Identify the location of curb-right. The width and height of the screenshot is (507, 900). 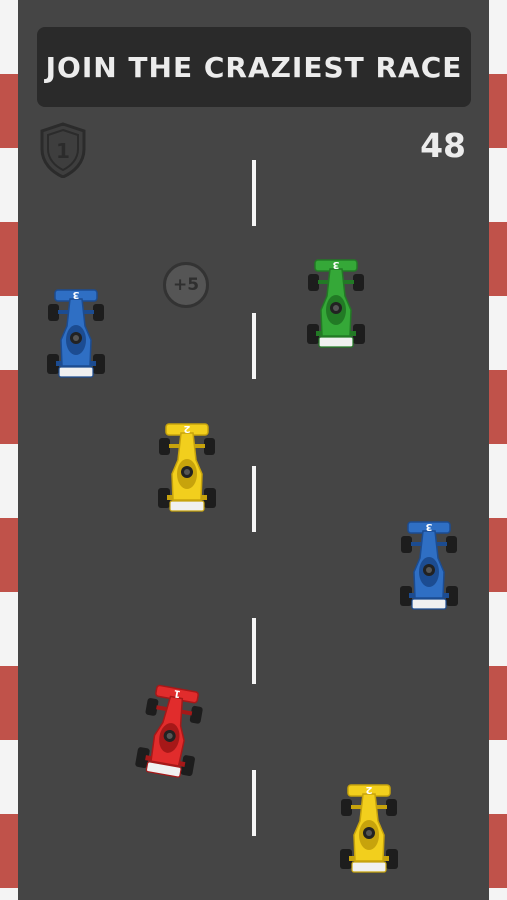
(498, 450).